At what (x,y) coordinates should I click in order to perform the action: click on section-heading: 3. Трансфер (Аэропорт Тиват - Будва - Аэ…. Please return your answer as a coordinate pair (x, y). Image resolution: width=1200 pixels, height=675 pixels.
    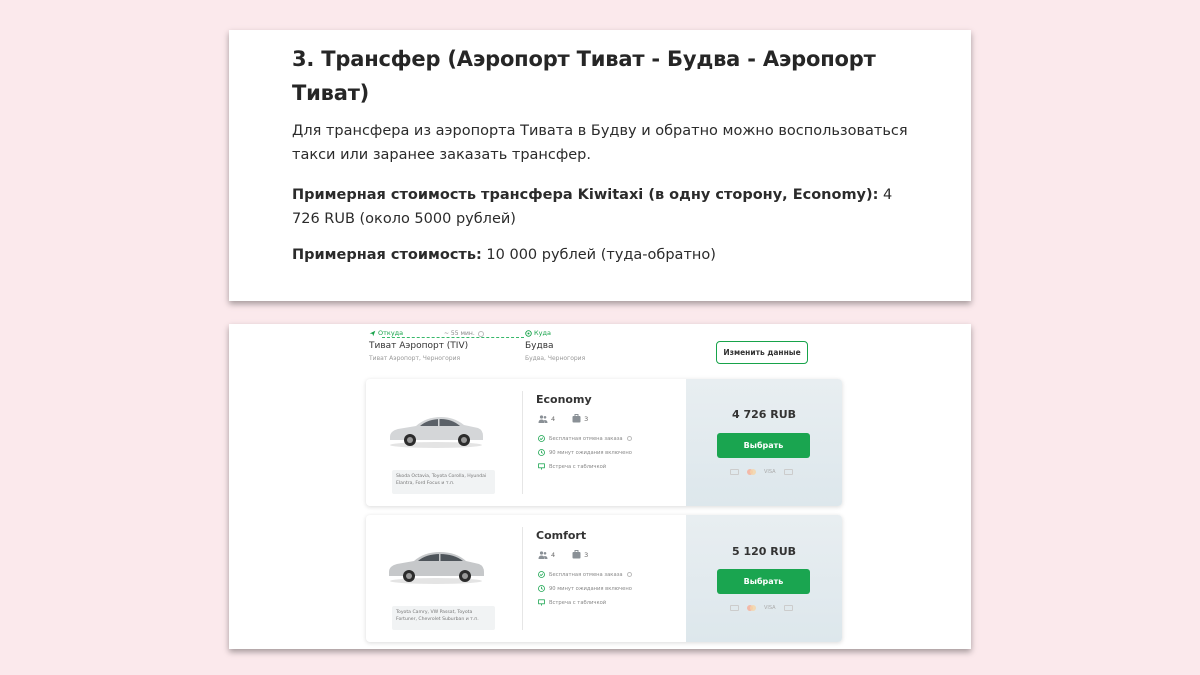
    Looking at the image, I should click on (584, 76).